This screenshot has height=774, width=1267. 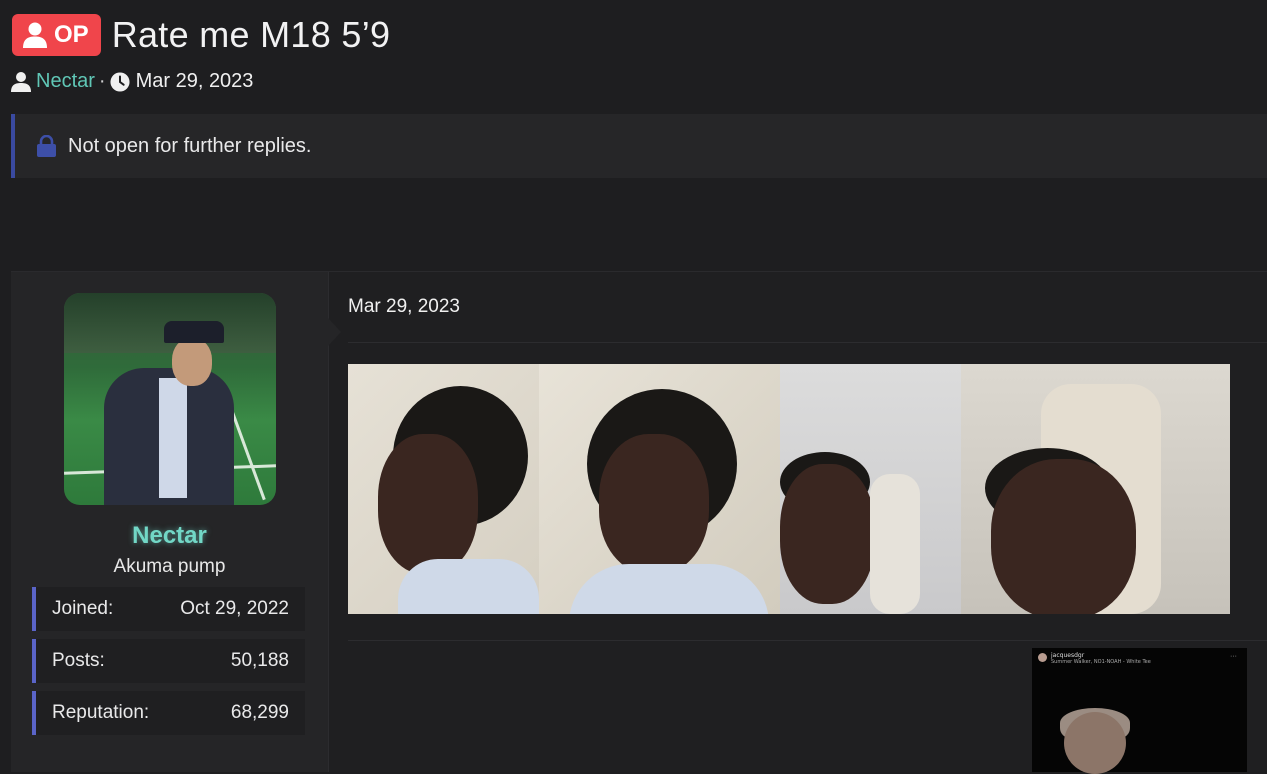 I want to click on stat-label: Posts:, so click(x=78, y=660).